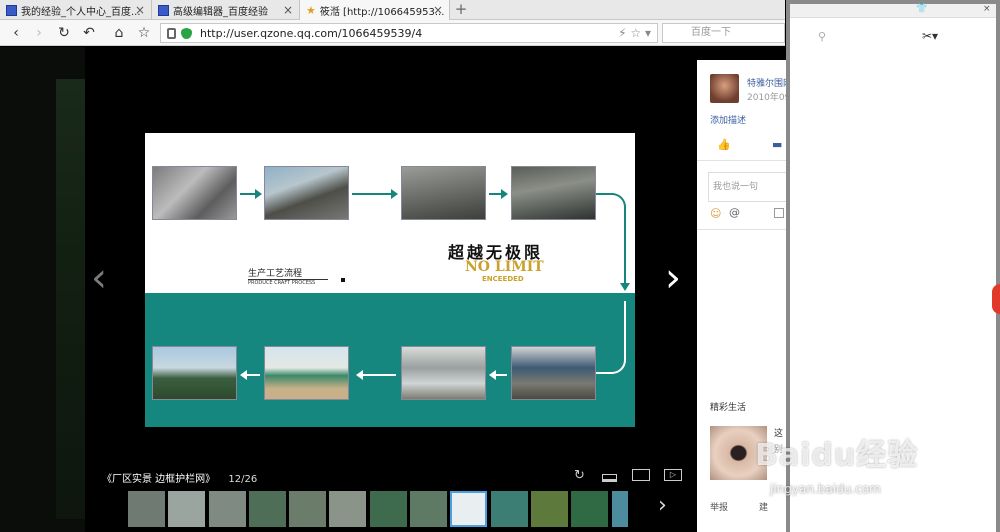  I want to click on process-subtitle: PRODUCE CRAFT PROCESS, so click(288, 282).